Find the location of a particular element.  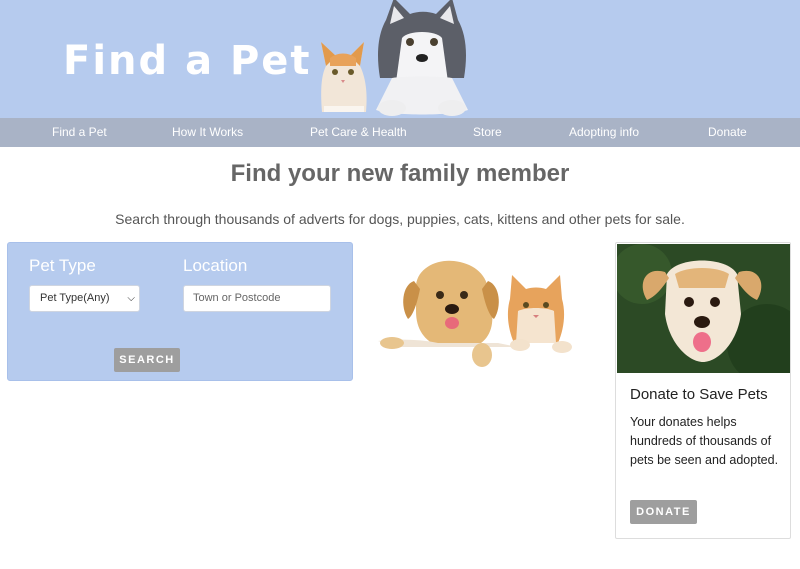

site-logo: Find a Pet is located at coordinates (187, 61).